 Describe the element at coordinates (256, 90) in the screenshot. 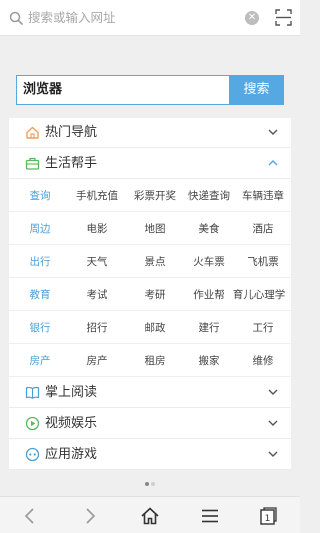

I see `search-button: 搜索` at that location.